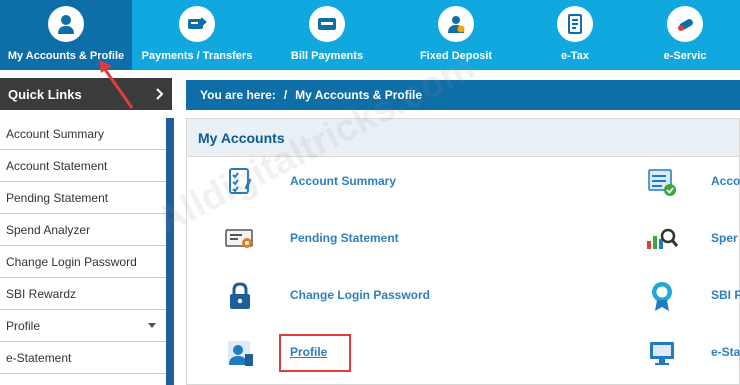 The height and width of the screenshot is (385, 740). Describe the element at coordinates (456, 24) in the screenshot. I see `deposit-icon` at that location.